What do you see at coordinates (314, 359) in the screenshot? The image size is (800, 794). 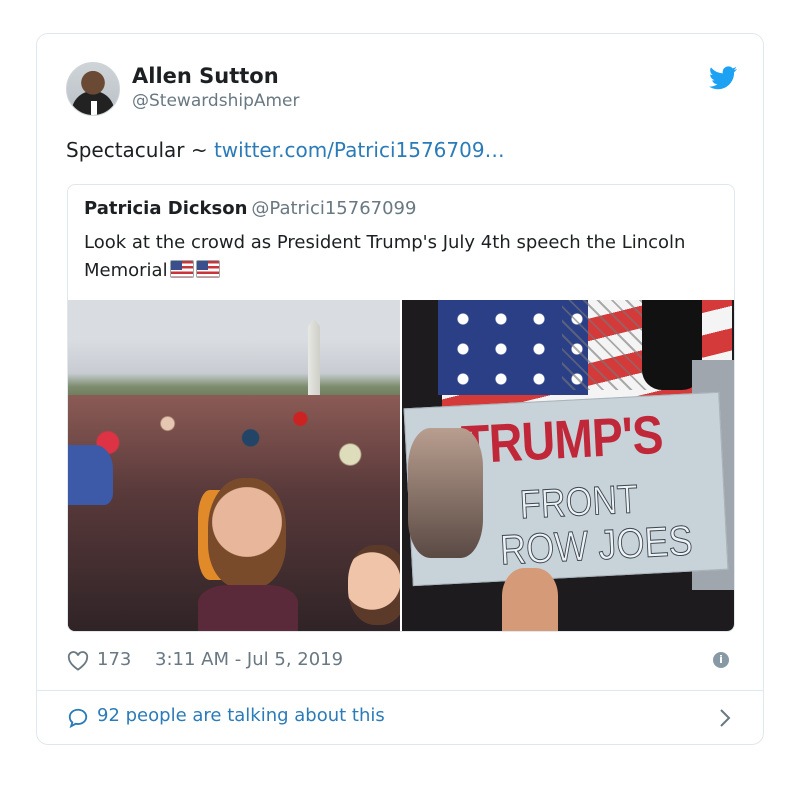 I see `washington-monument` at bounding box center [314, 359].